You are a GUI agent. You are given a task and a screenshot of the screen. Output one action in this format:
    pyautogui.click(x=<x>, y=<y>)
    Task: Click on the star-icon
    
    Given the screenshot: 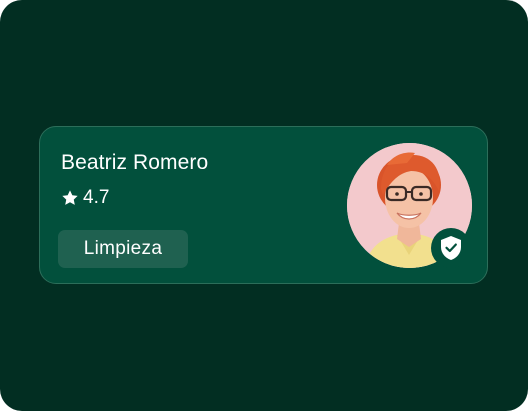 What is the action you would take?
    pyautogui.click(x=70, y=197)
    